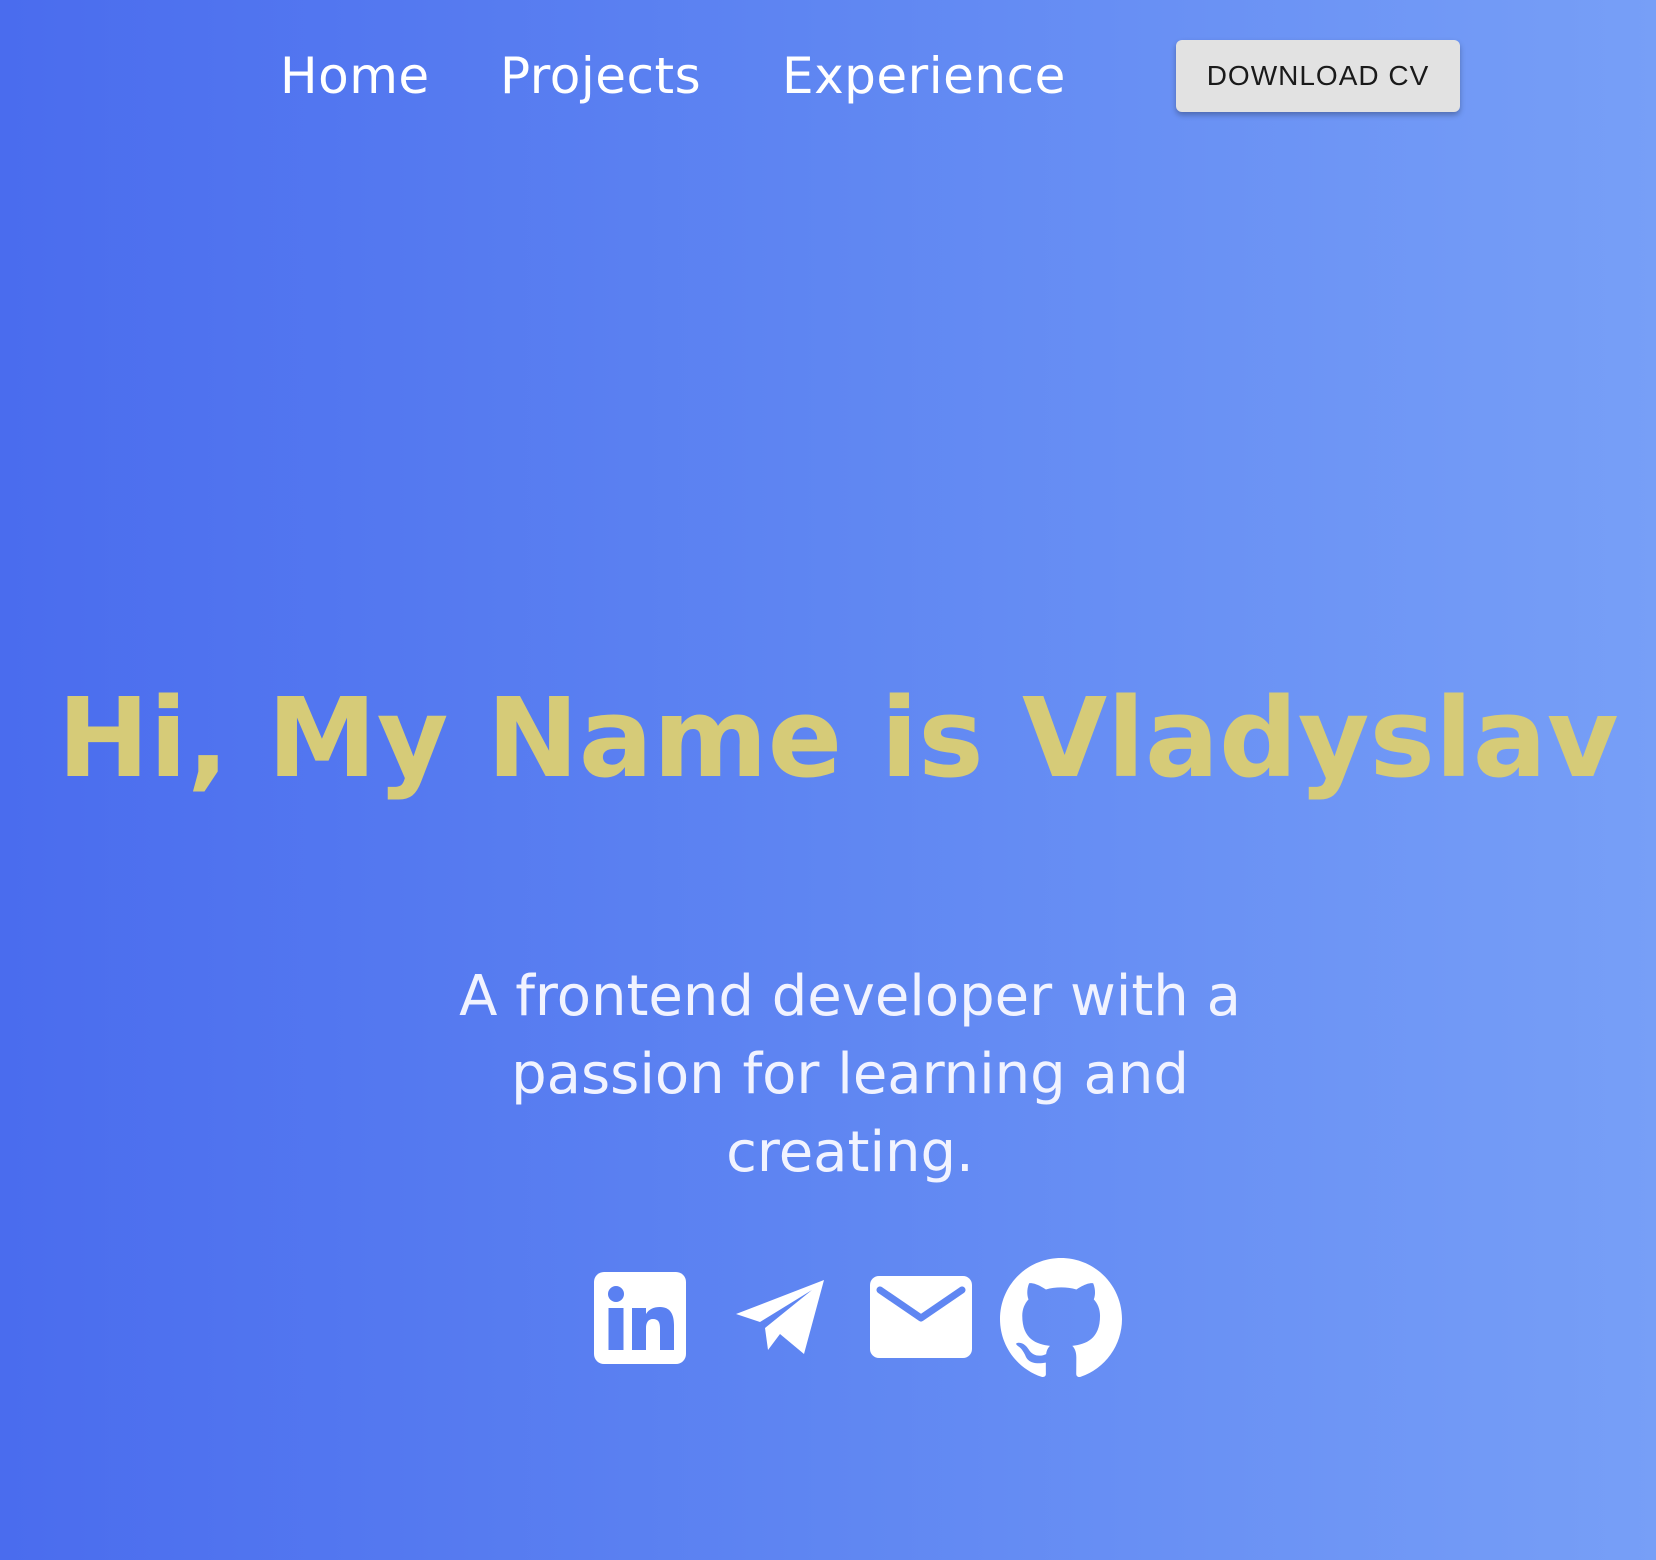  I want to click on linkedin-icon, so click(640, 1318).